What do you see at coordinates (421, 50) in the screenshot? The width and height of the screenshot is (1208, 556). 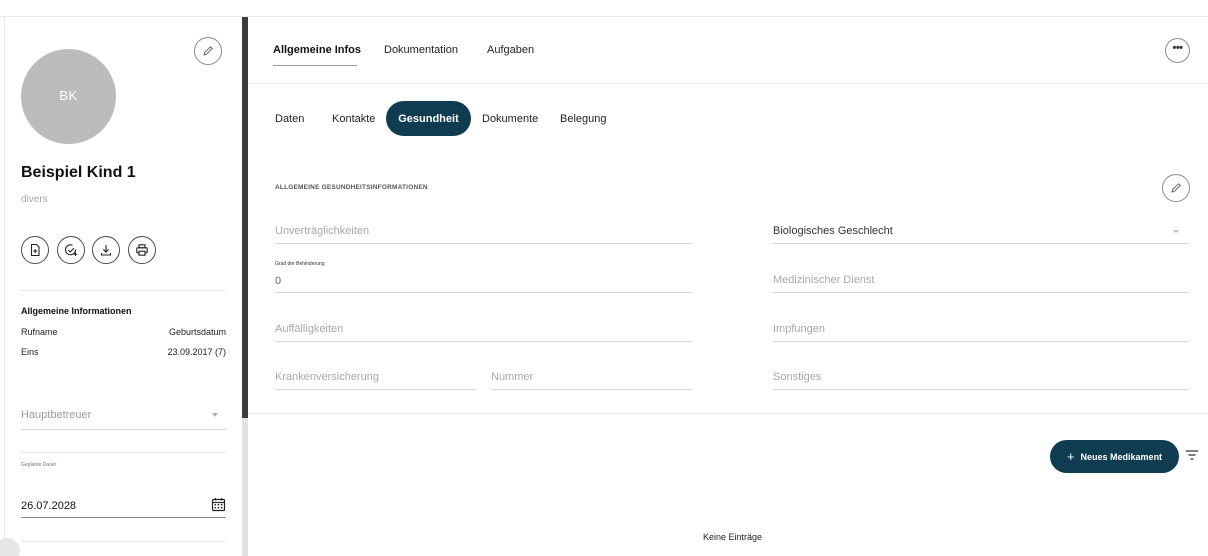 I see `tab-dokumentation: Dokumentation` at bounding box center [421, 50].